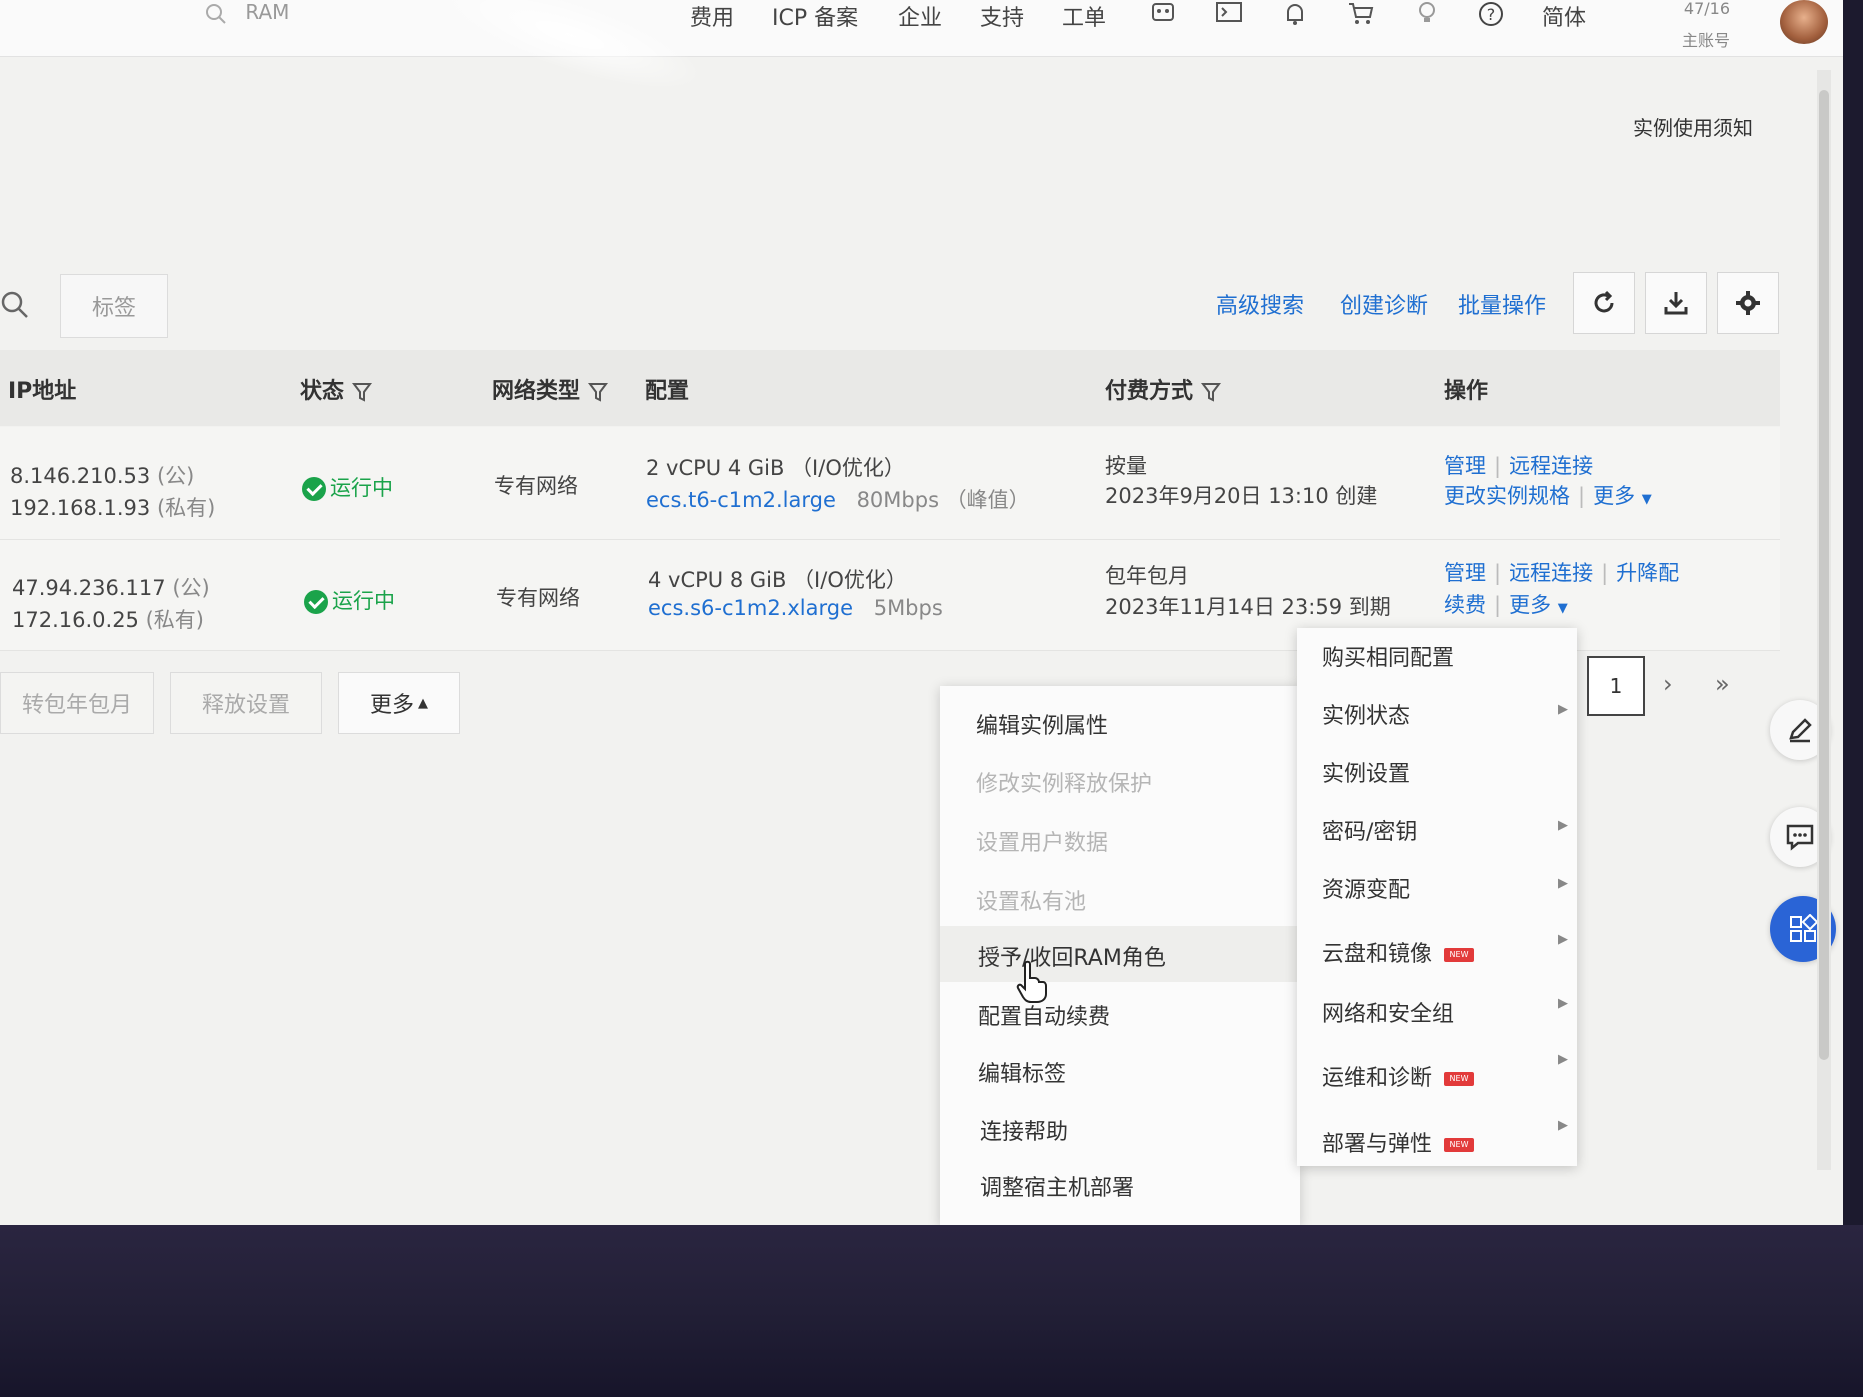 This screenshot has height=1397, width=1863. What do you see at coordinates (1466, 391) in the screenshot?
I see `header-actions: 操作` at bounding box center [1466, 391].